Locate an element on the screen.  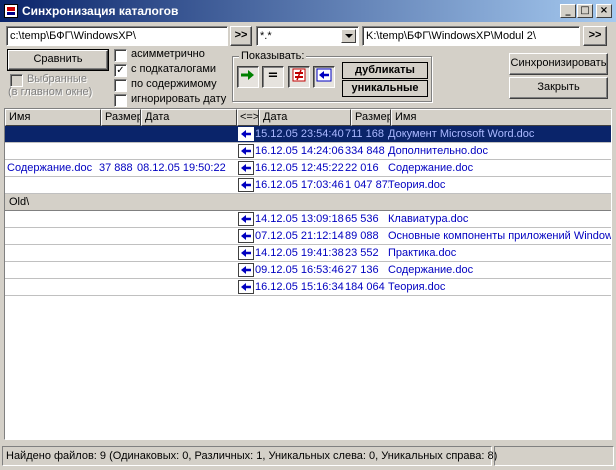
table-row: 16.12.05 17:03:461 047 872Теория.doc is located at coordinates (308, 185).